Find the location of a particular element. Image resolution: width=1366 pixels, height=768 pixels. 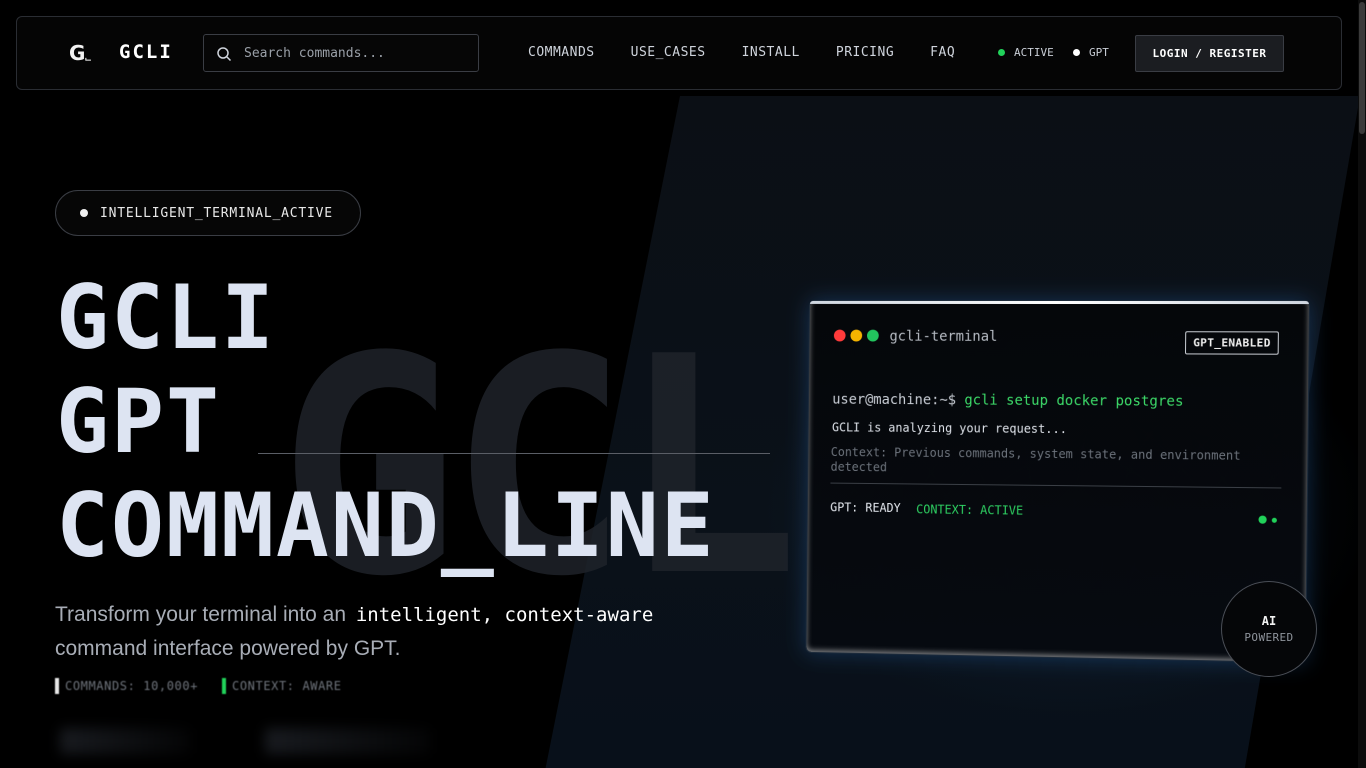

nav-link-install: INSTALL is located at coordinates (771, 52).